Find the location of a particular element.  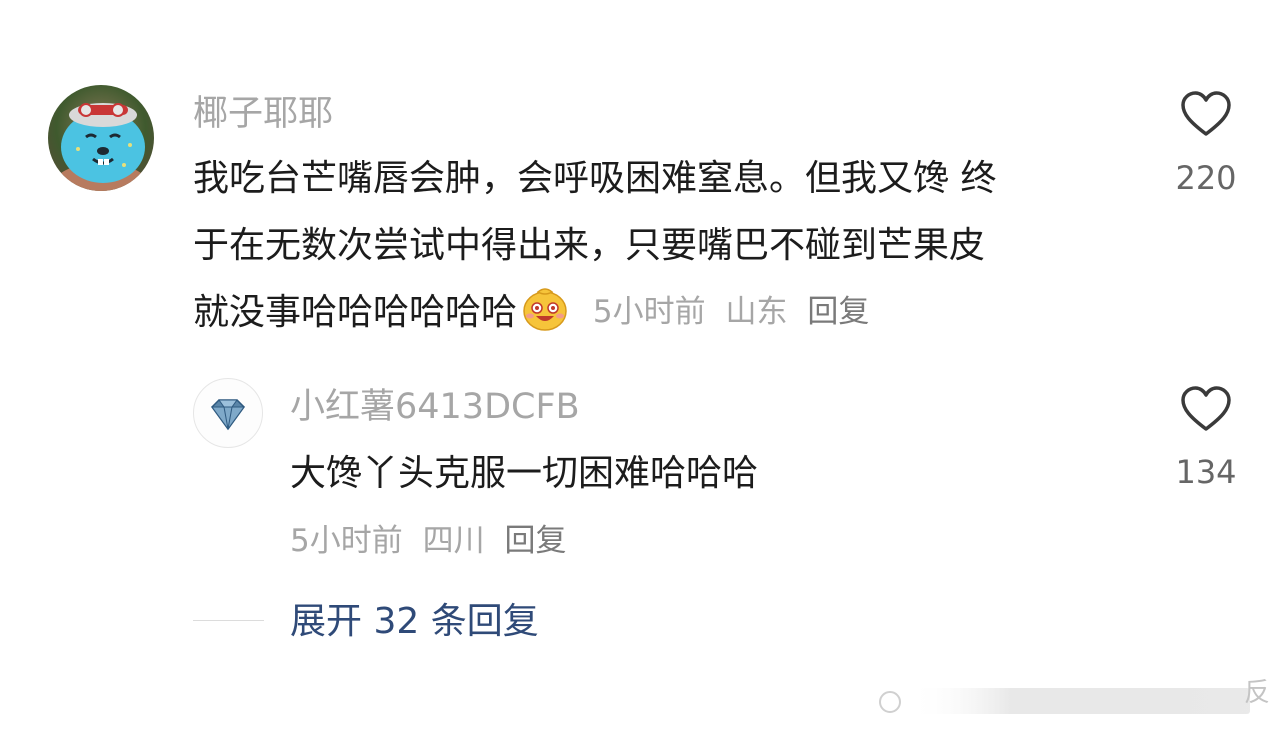

replier-avatar is located at coordinates (228, 413).